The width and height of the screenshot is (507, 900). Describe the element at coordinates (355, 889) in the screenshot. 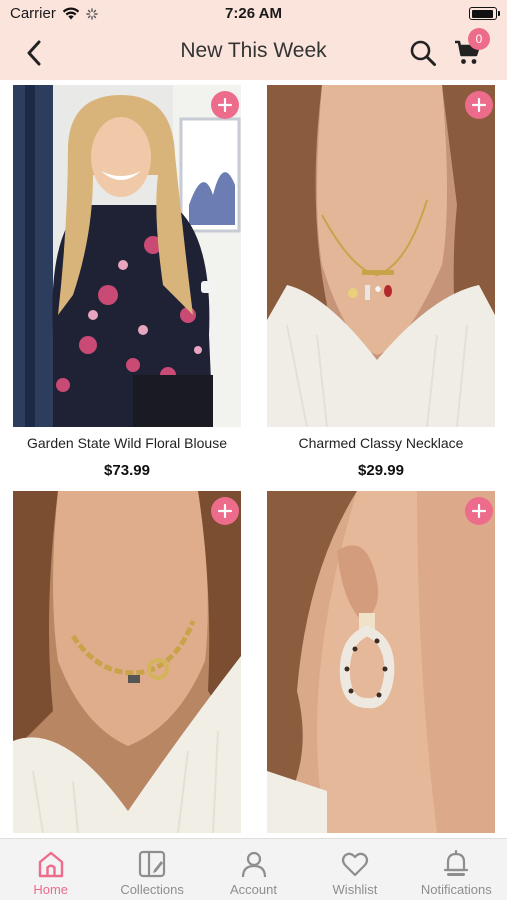

I see `tab-label: Wishlist` at that location.